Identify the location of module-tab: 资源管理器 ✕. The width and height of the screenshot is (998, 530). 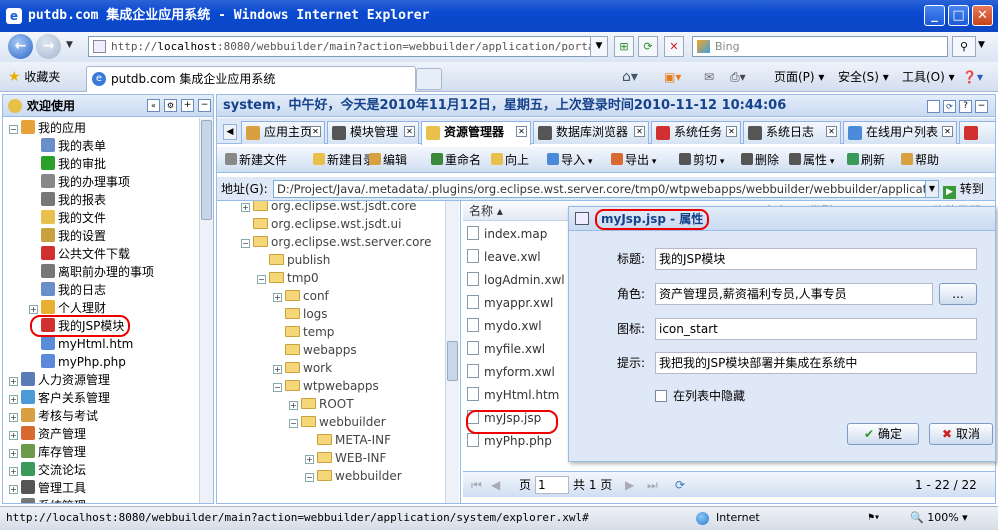
(476, 133).